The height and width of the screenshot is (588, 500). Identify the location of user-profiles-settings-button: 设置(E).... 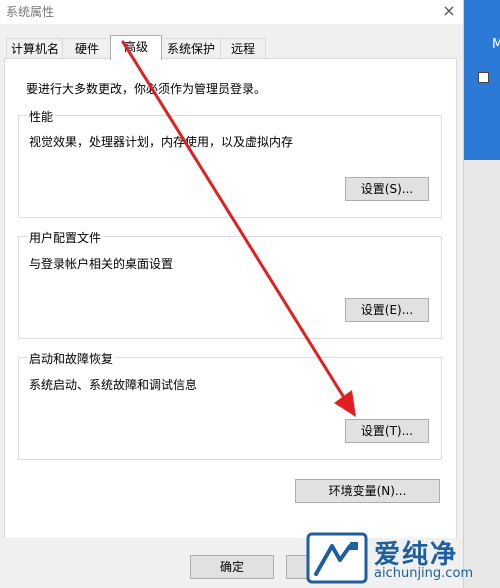
(387, 310).